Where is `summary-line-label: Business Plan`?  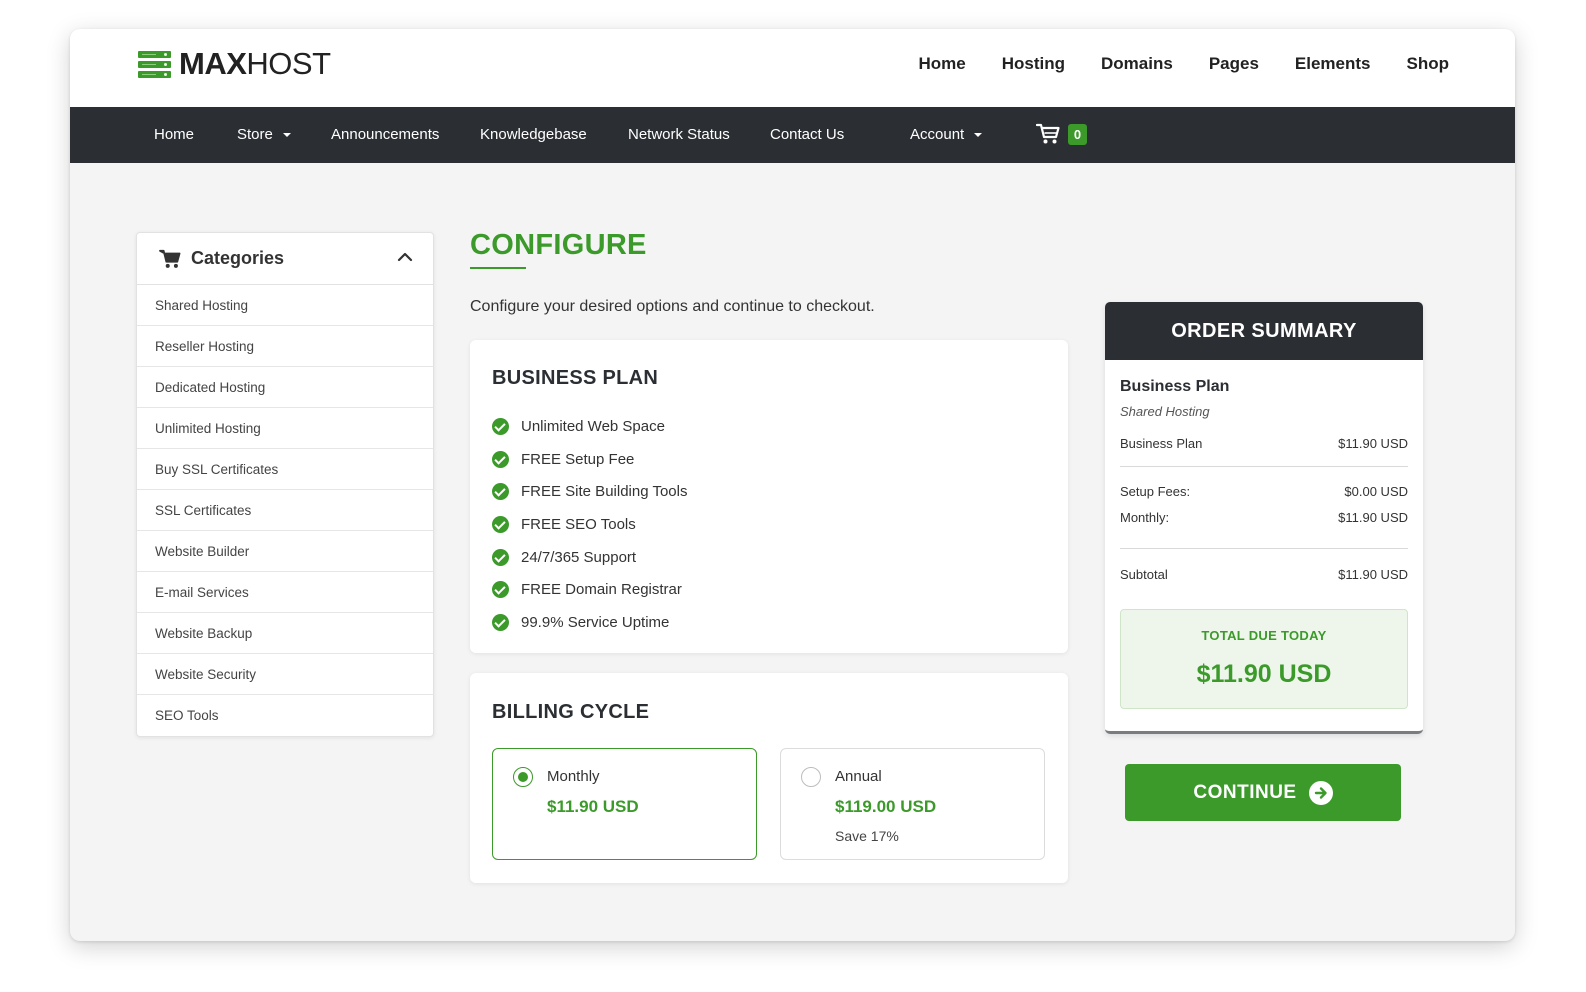
summary-line-label: Business Plan is located at coordinates (1161, 443).